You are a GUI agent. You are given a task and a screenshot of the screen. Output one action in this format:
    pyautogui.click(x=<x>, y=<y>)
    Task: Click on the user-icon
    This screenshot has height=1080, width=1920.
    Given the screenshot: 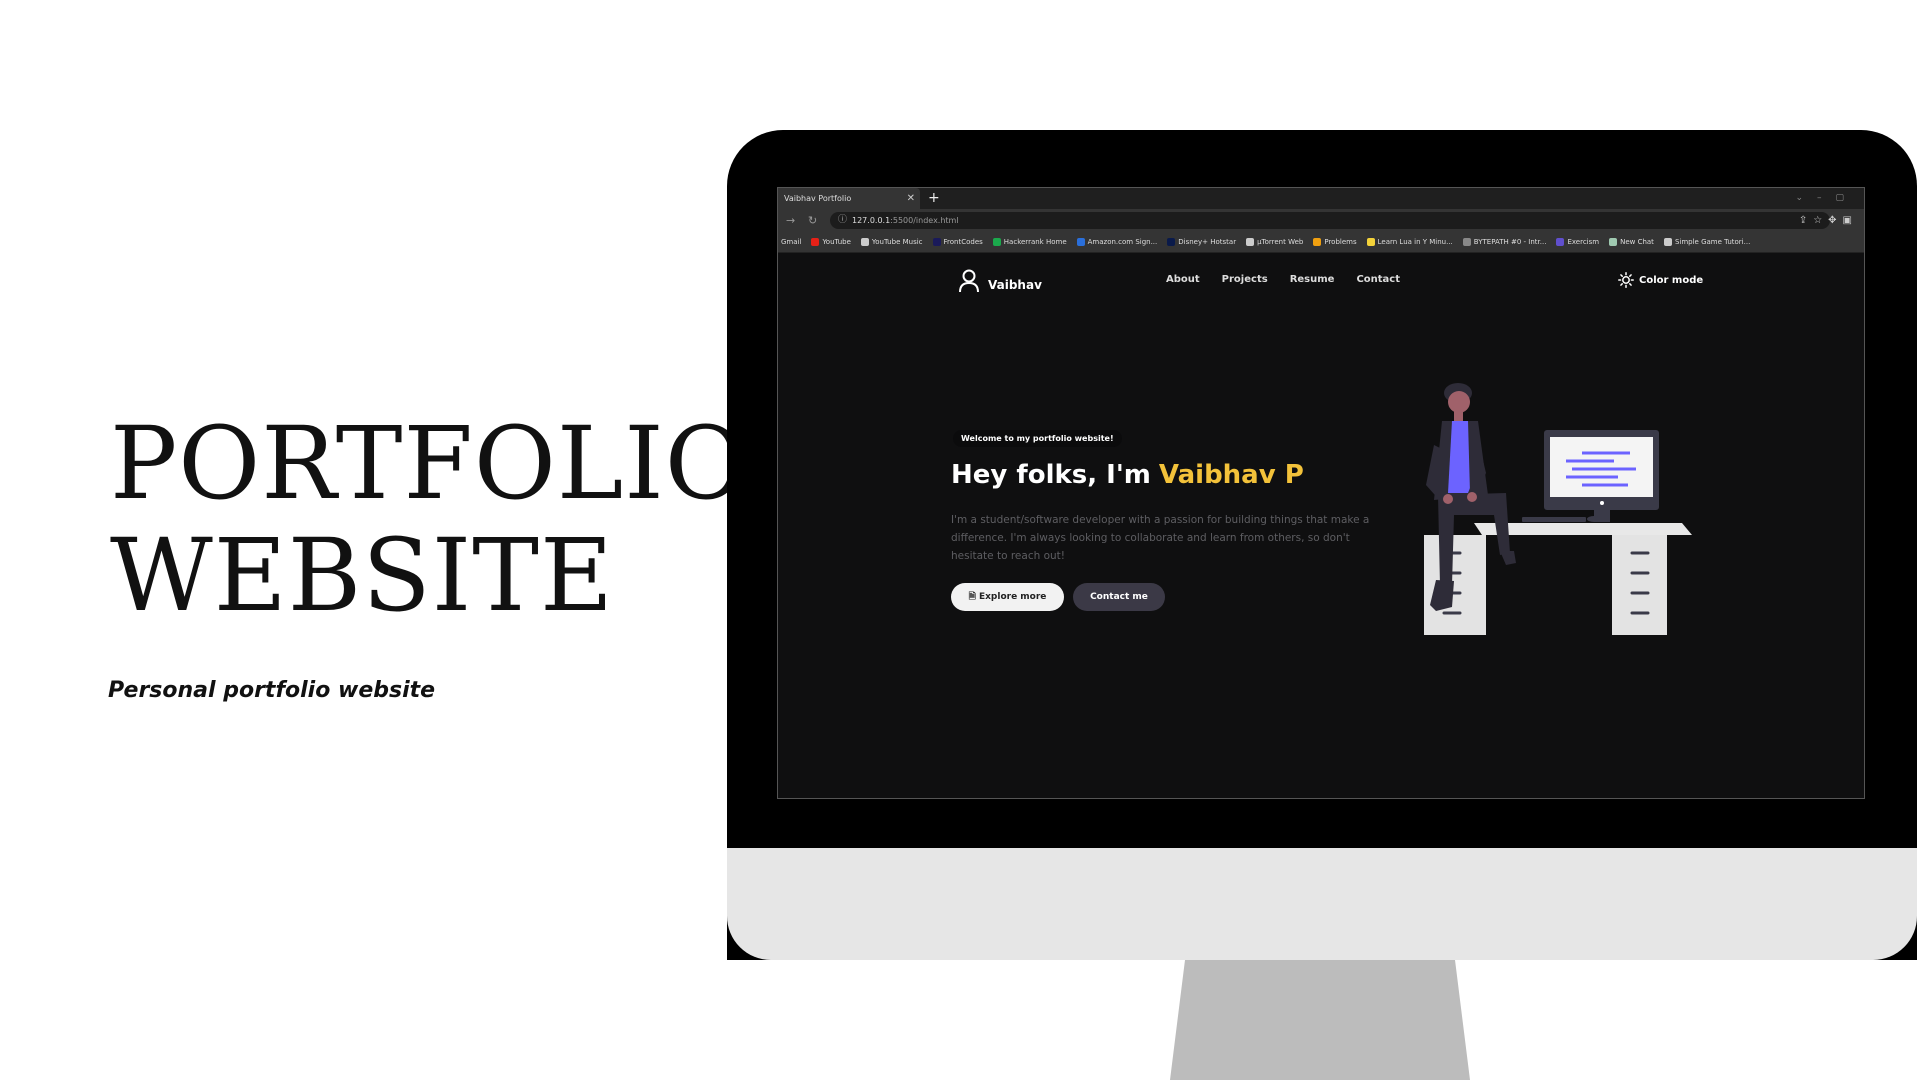 What is the action you would take?
    pyautogui.click(x=969, y=281)
    